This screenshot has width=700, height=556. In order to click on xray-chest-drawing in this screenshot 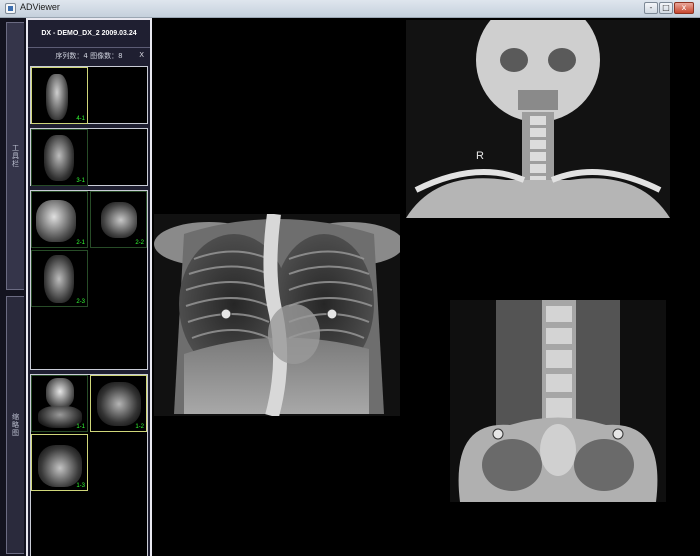, I will do `click(277, 315)`.